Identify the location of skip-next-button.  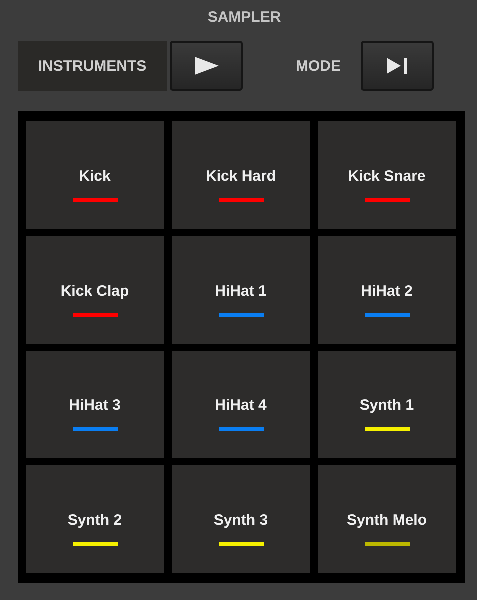
(397, 66).